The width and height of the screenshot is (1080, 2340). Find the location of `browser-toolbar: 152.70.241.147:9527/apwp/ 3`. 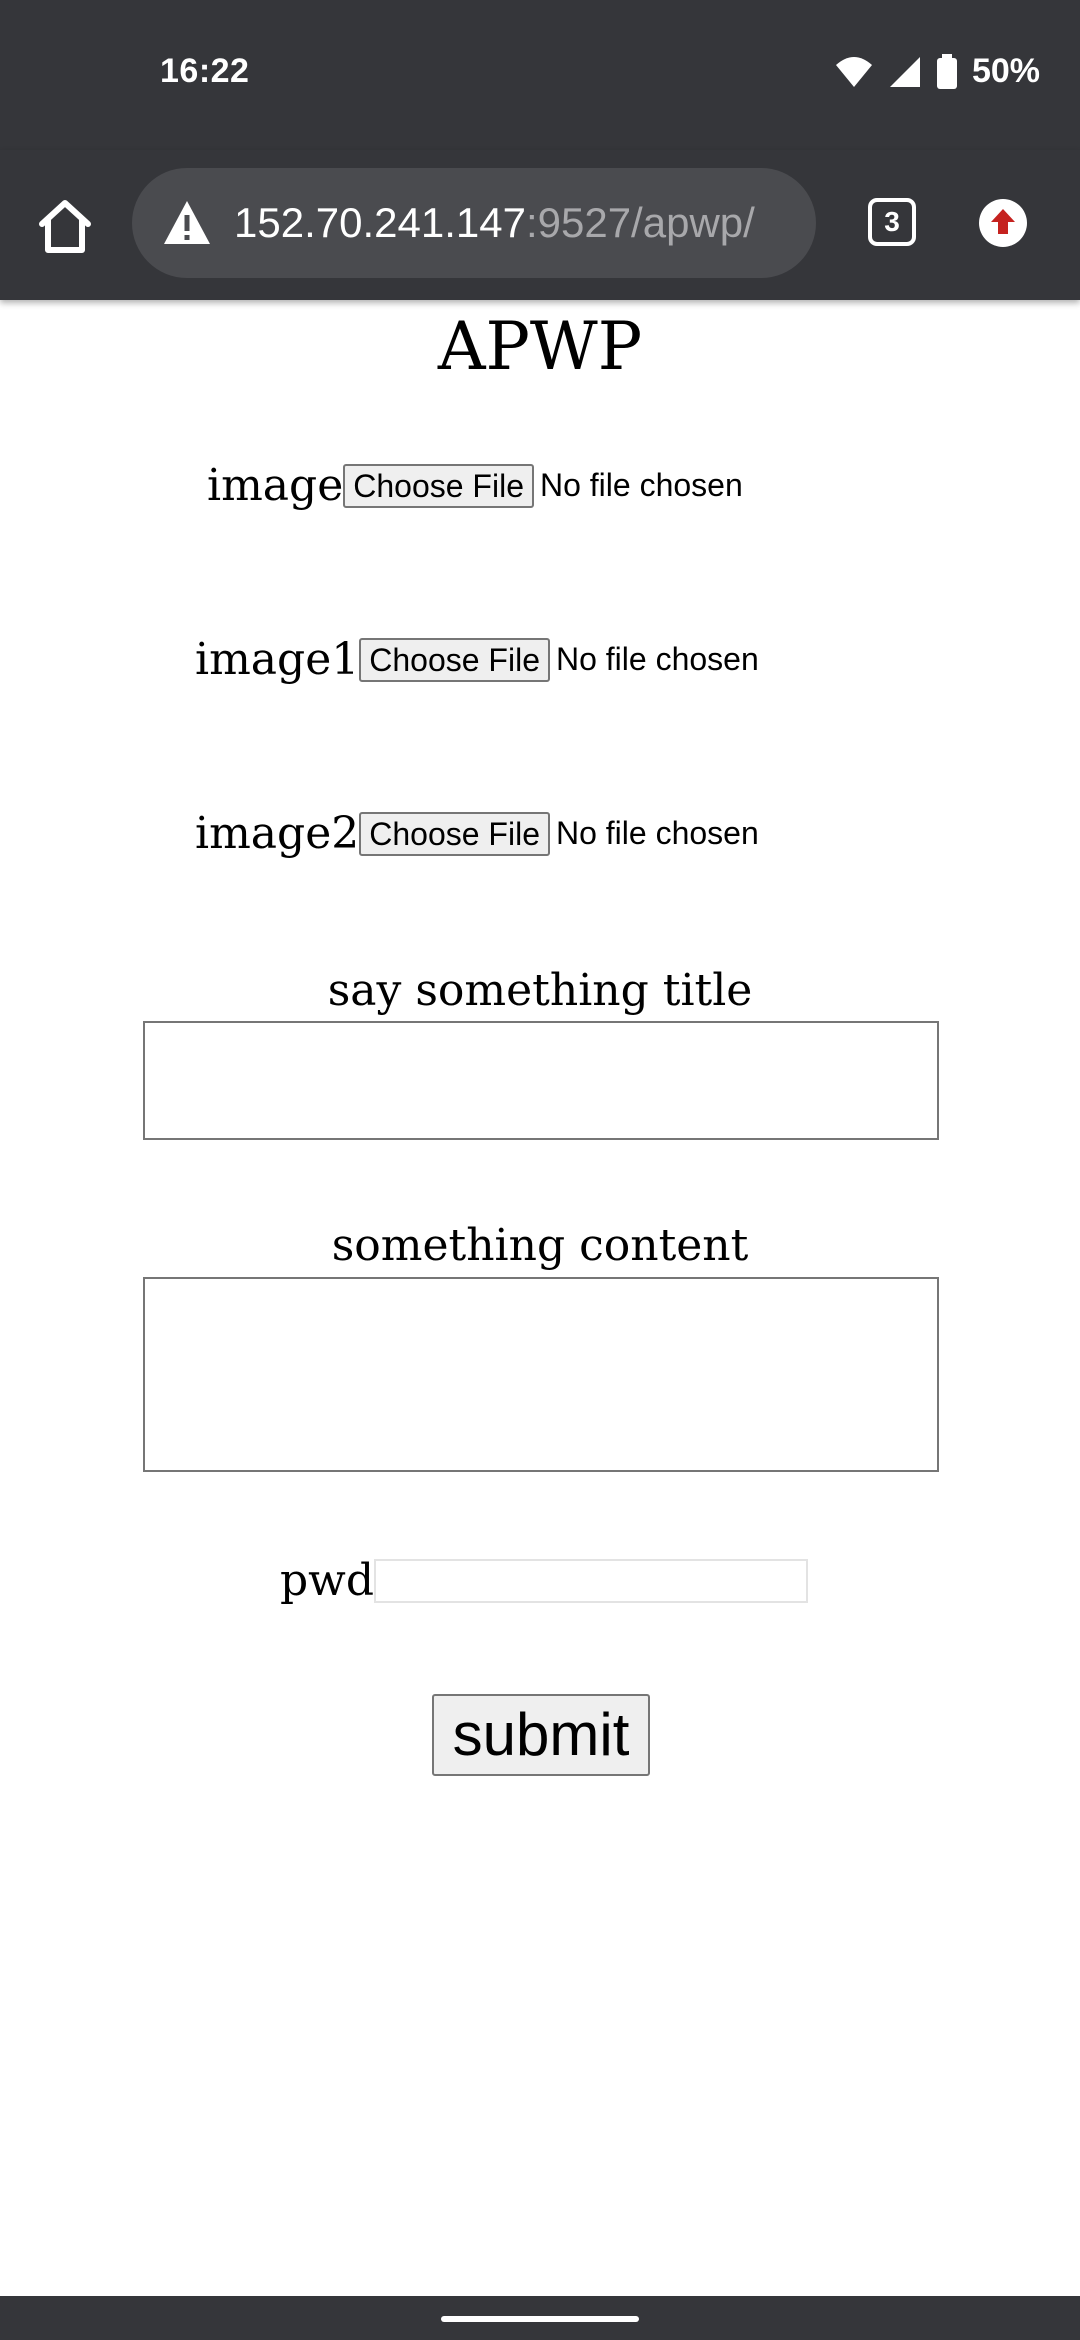

browser-toolbar: 152.70.241.147:9527/apwp/ 3 is located at coordinates (540, 225).